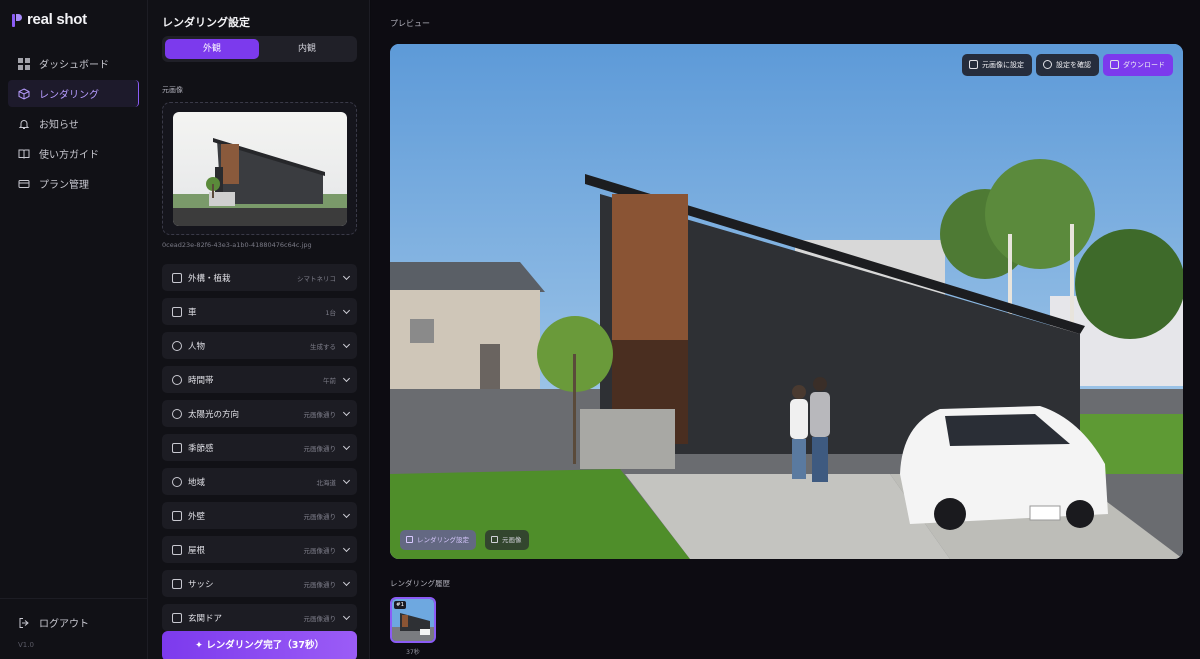  Describe the element at coordinates (212, 49) in the screenshot. I see `tab-exterior: 外観` at that location.